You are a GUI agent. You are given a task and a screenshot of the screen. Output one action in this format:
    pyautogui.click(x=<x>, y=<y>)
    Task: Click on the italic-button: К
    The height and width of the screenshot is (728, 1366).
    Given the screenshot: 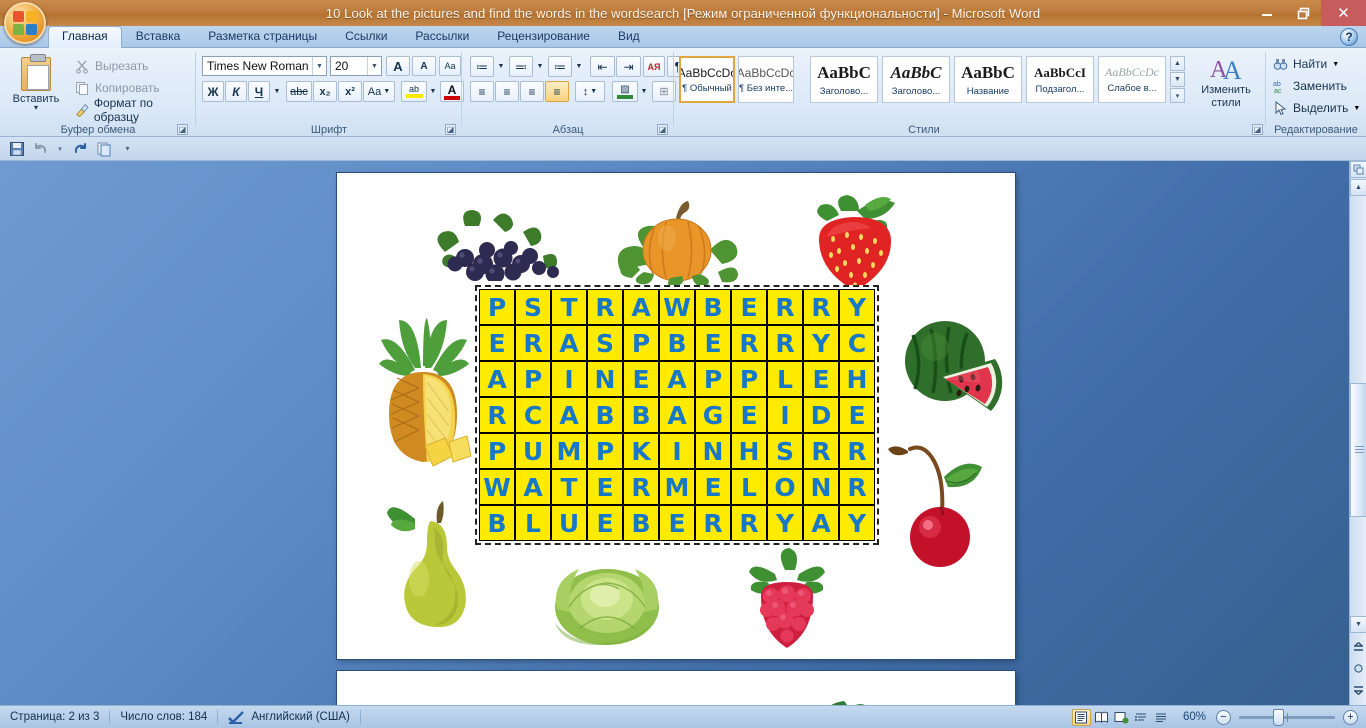 What is the action you would take?
    pyautogui.click(x=236, y=91)
    